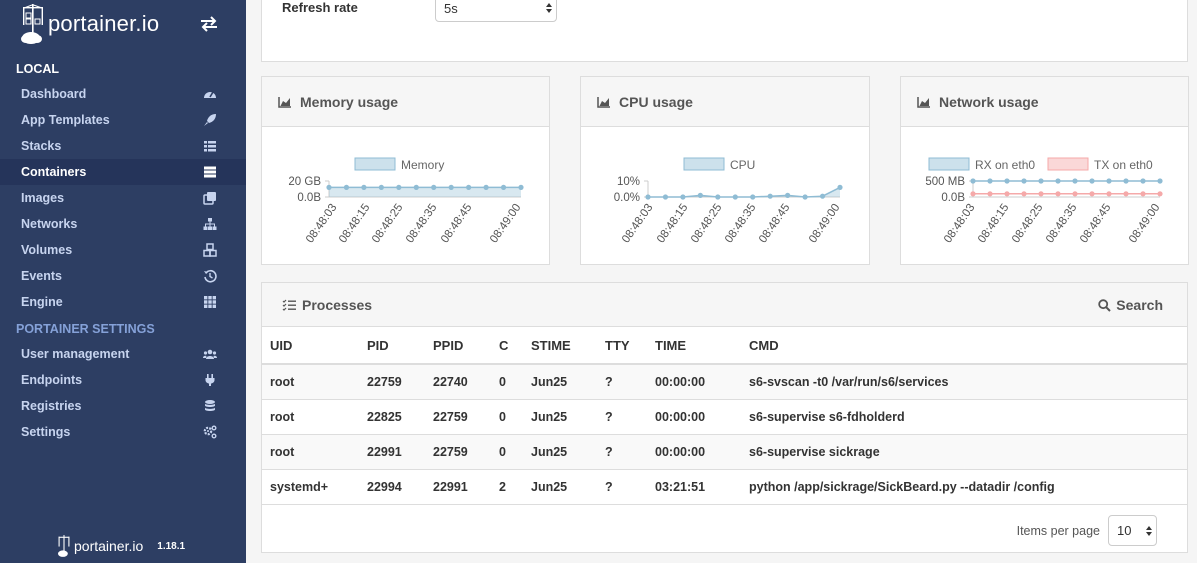 This screenshot has width=1197, height=563. What do you see at coordinates (38, 69) in the screenshot?
I see `section-local: LOCAL` at bounding box center [38, 69].